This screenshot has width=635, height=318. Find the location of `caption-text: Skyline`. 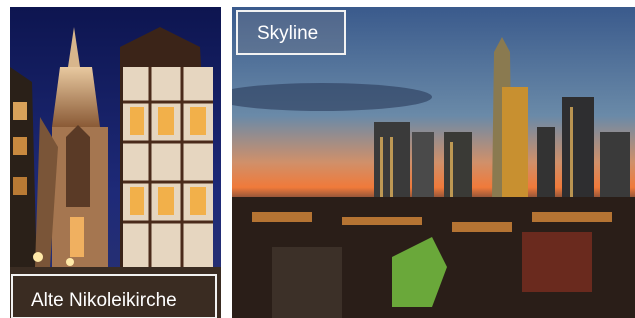

caption-text: Skyline is located at coordinates (288, 33).